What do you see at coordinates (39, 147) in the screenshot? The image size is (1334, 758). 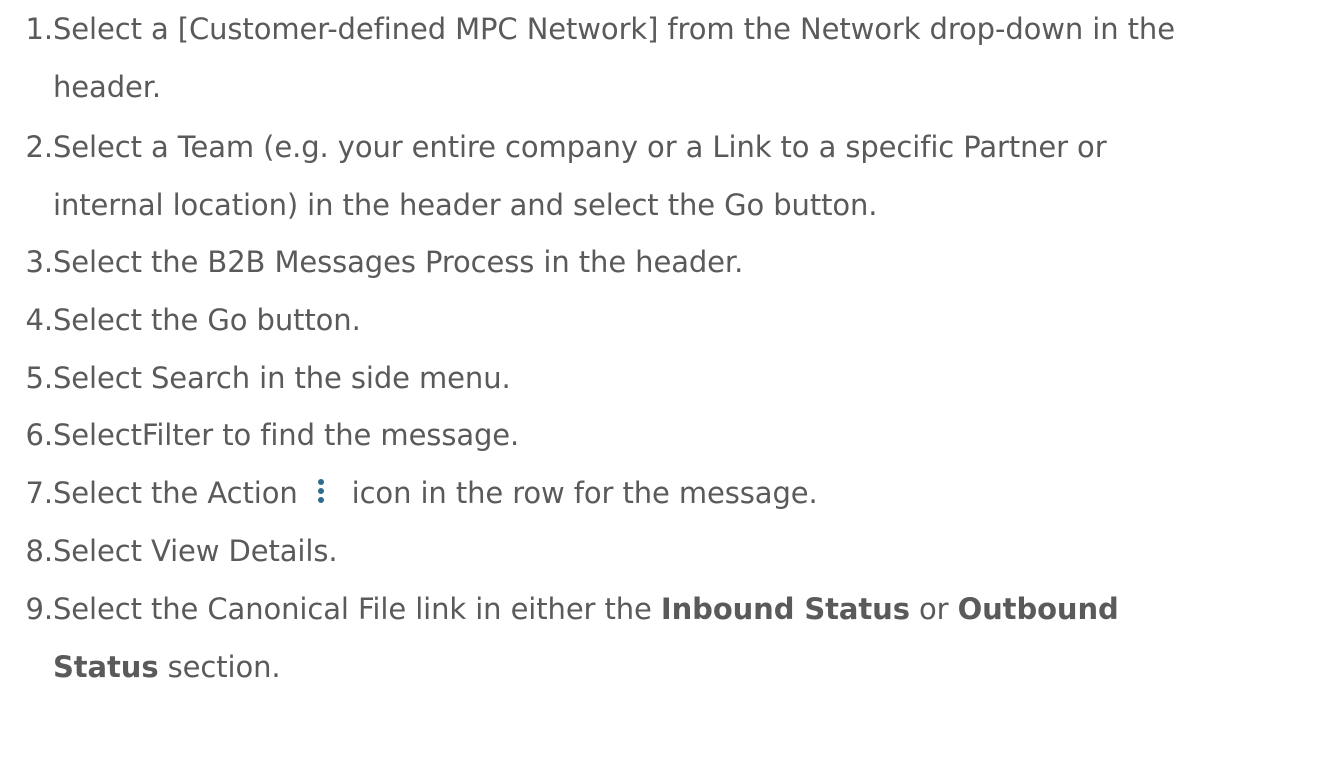 I see `step-number: 2.` at bounding box center [39, 147].